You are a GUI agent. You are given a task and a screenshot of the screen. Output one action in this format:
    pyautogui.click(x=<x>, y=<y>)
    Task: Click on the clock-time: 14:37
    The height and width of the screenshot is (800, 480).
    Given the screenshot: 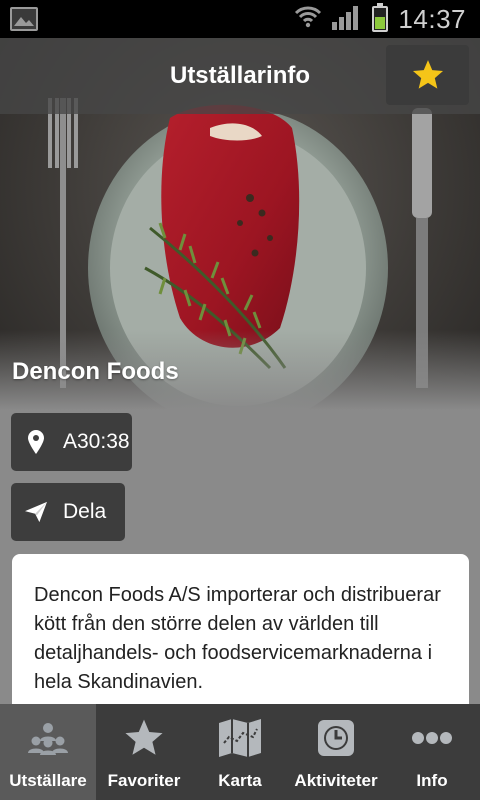 What is the action you would take?
    pyautogui.click(x=432, y=18)
    